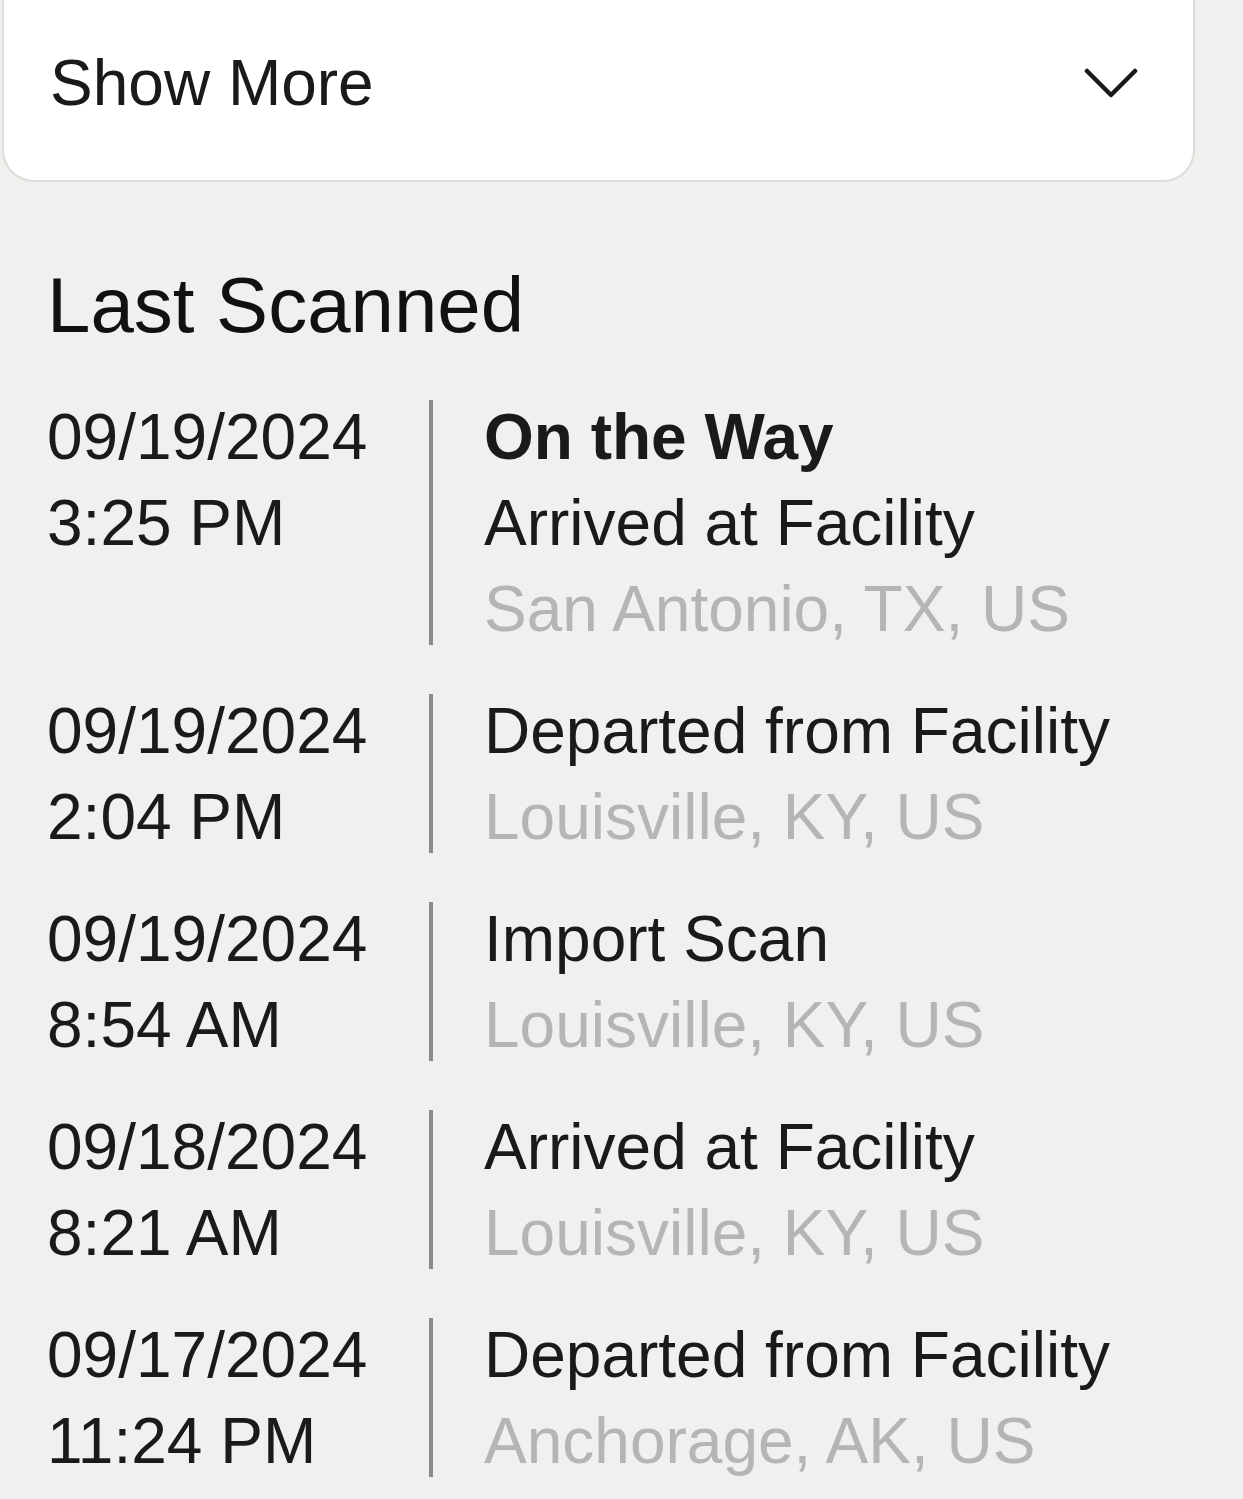 Image resolution: width=1243 pixels, height=1499 pixels. Describe the element at coordinates (167, 817) in the screenshot. I see `scan-time: 2:04 PM` at that location.